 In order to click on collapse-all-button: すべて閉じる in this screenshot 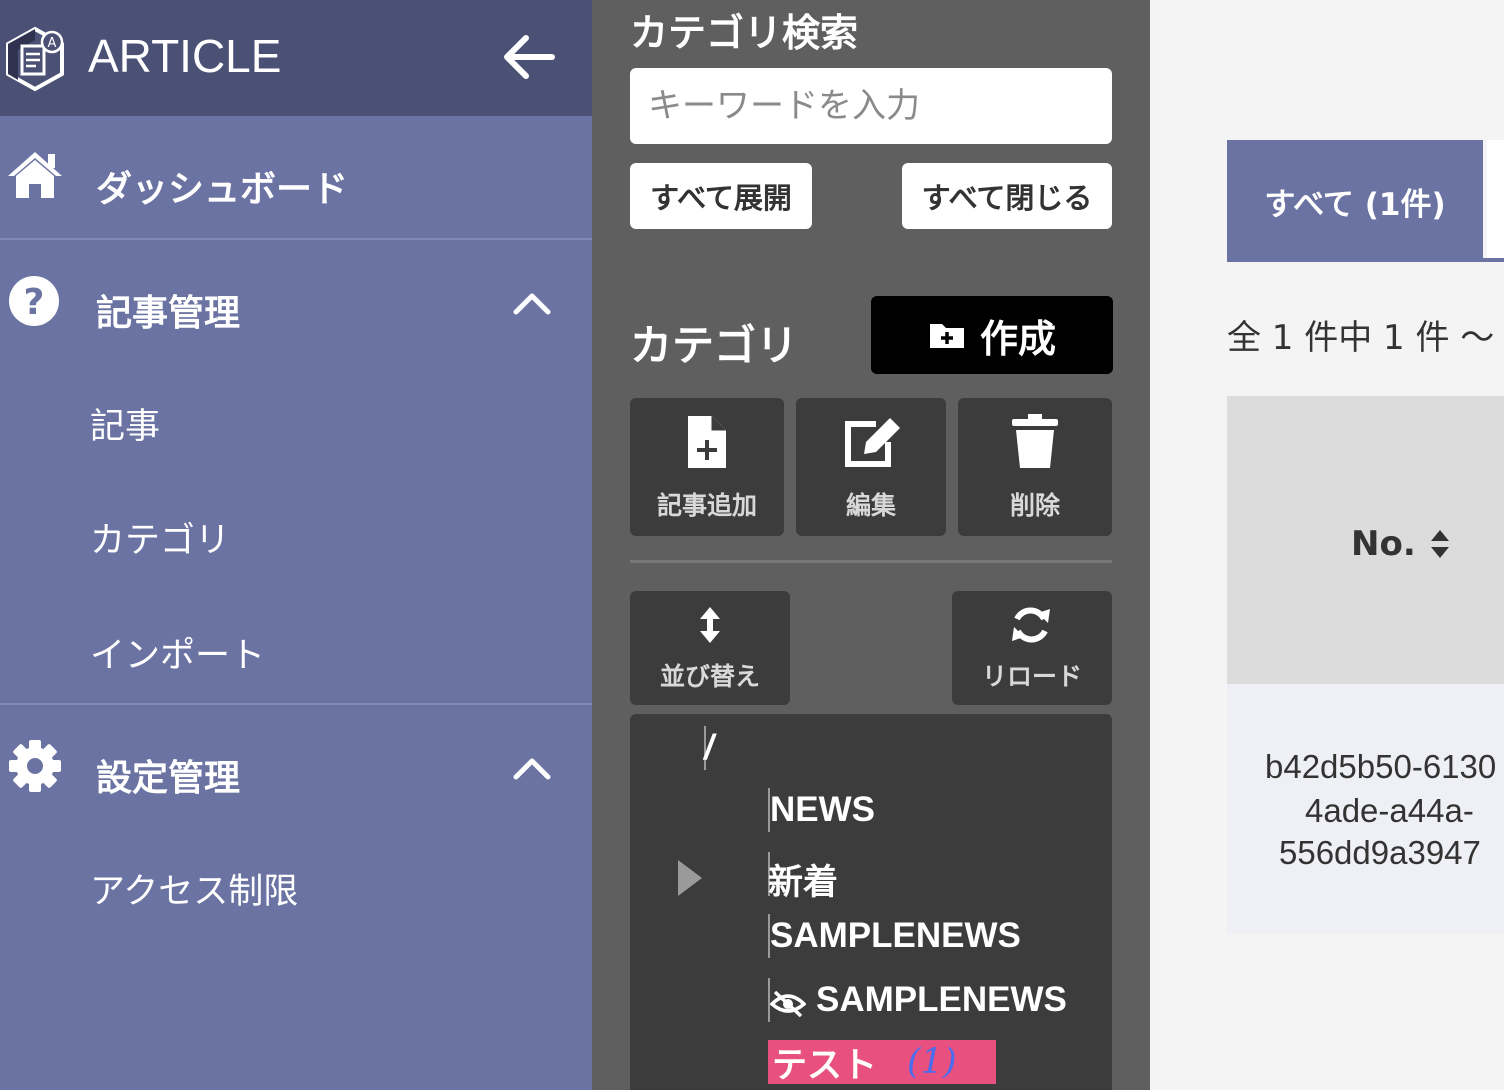, I will do `click(1007, 196)`.